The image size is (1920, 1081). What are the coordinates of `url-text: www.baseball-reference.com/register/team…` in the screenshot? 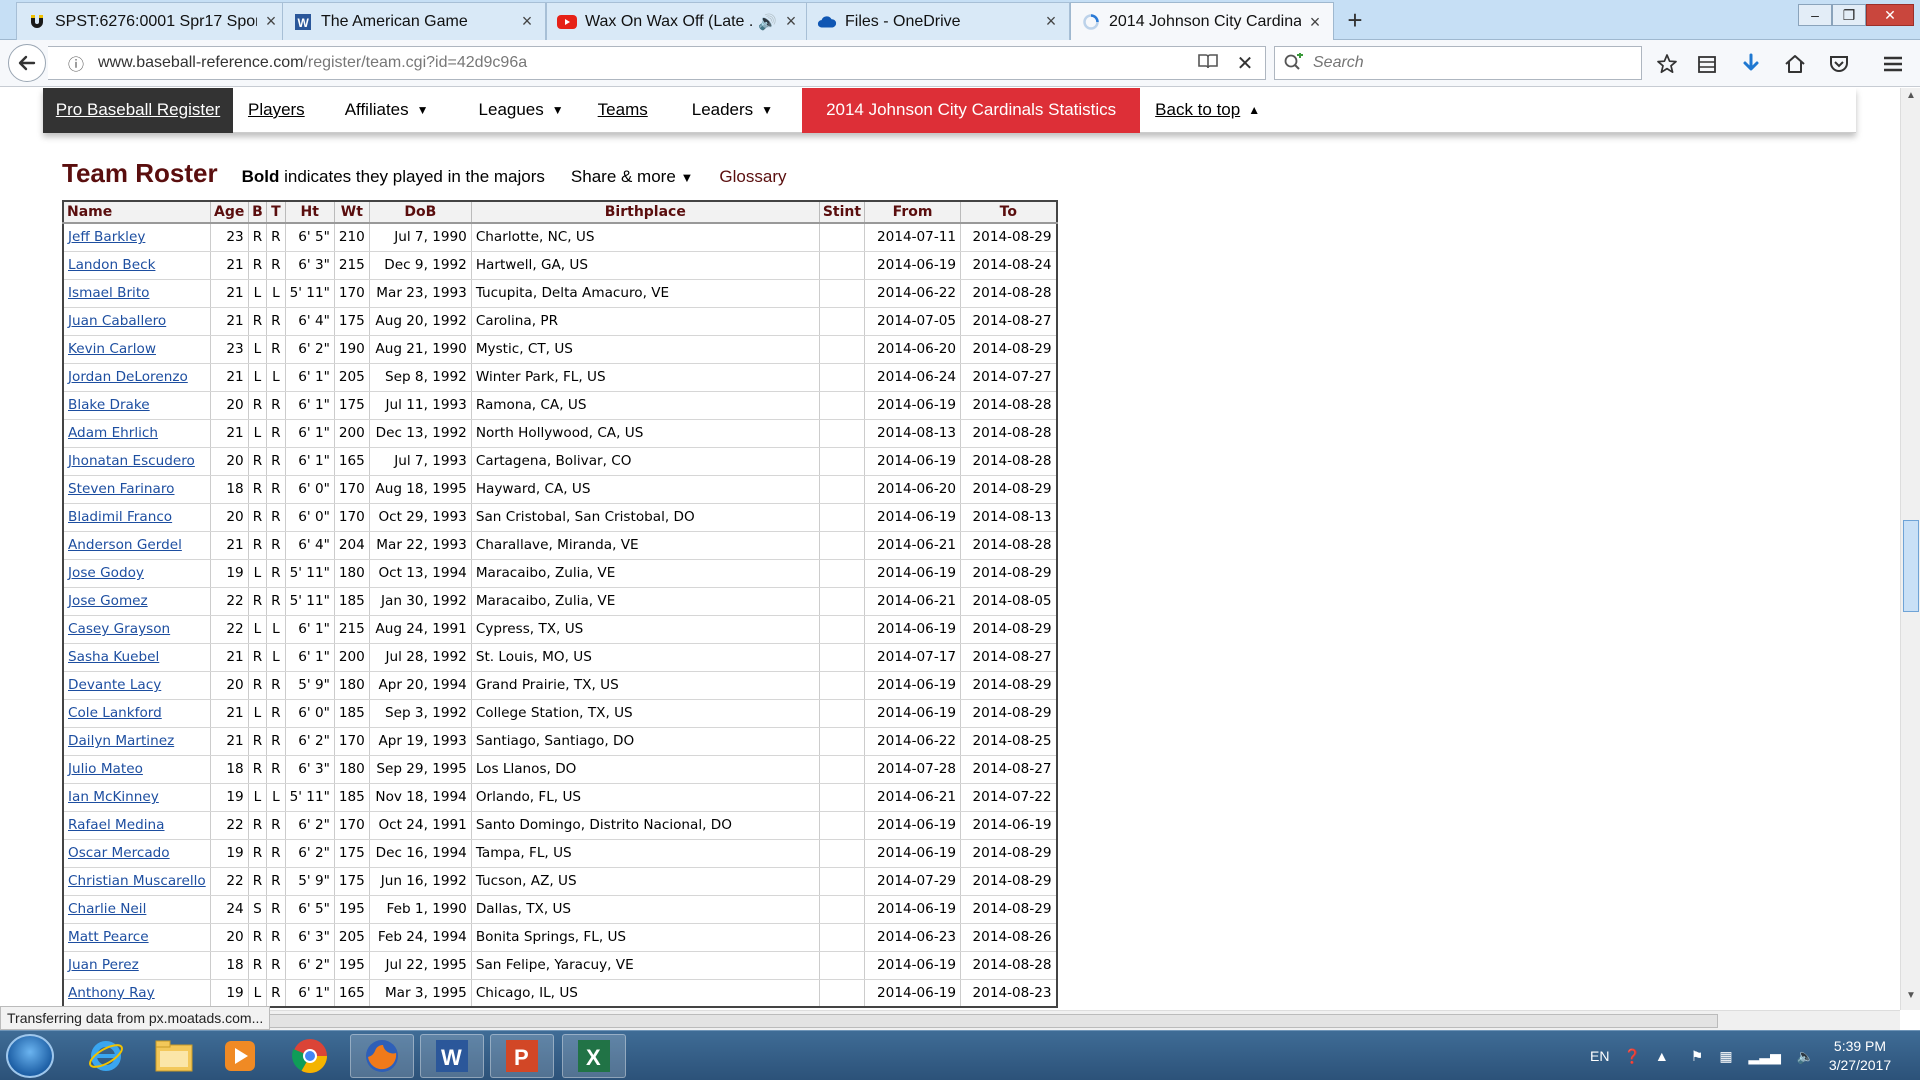 It's located at (643, 63).